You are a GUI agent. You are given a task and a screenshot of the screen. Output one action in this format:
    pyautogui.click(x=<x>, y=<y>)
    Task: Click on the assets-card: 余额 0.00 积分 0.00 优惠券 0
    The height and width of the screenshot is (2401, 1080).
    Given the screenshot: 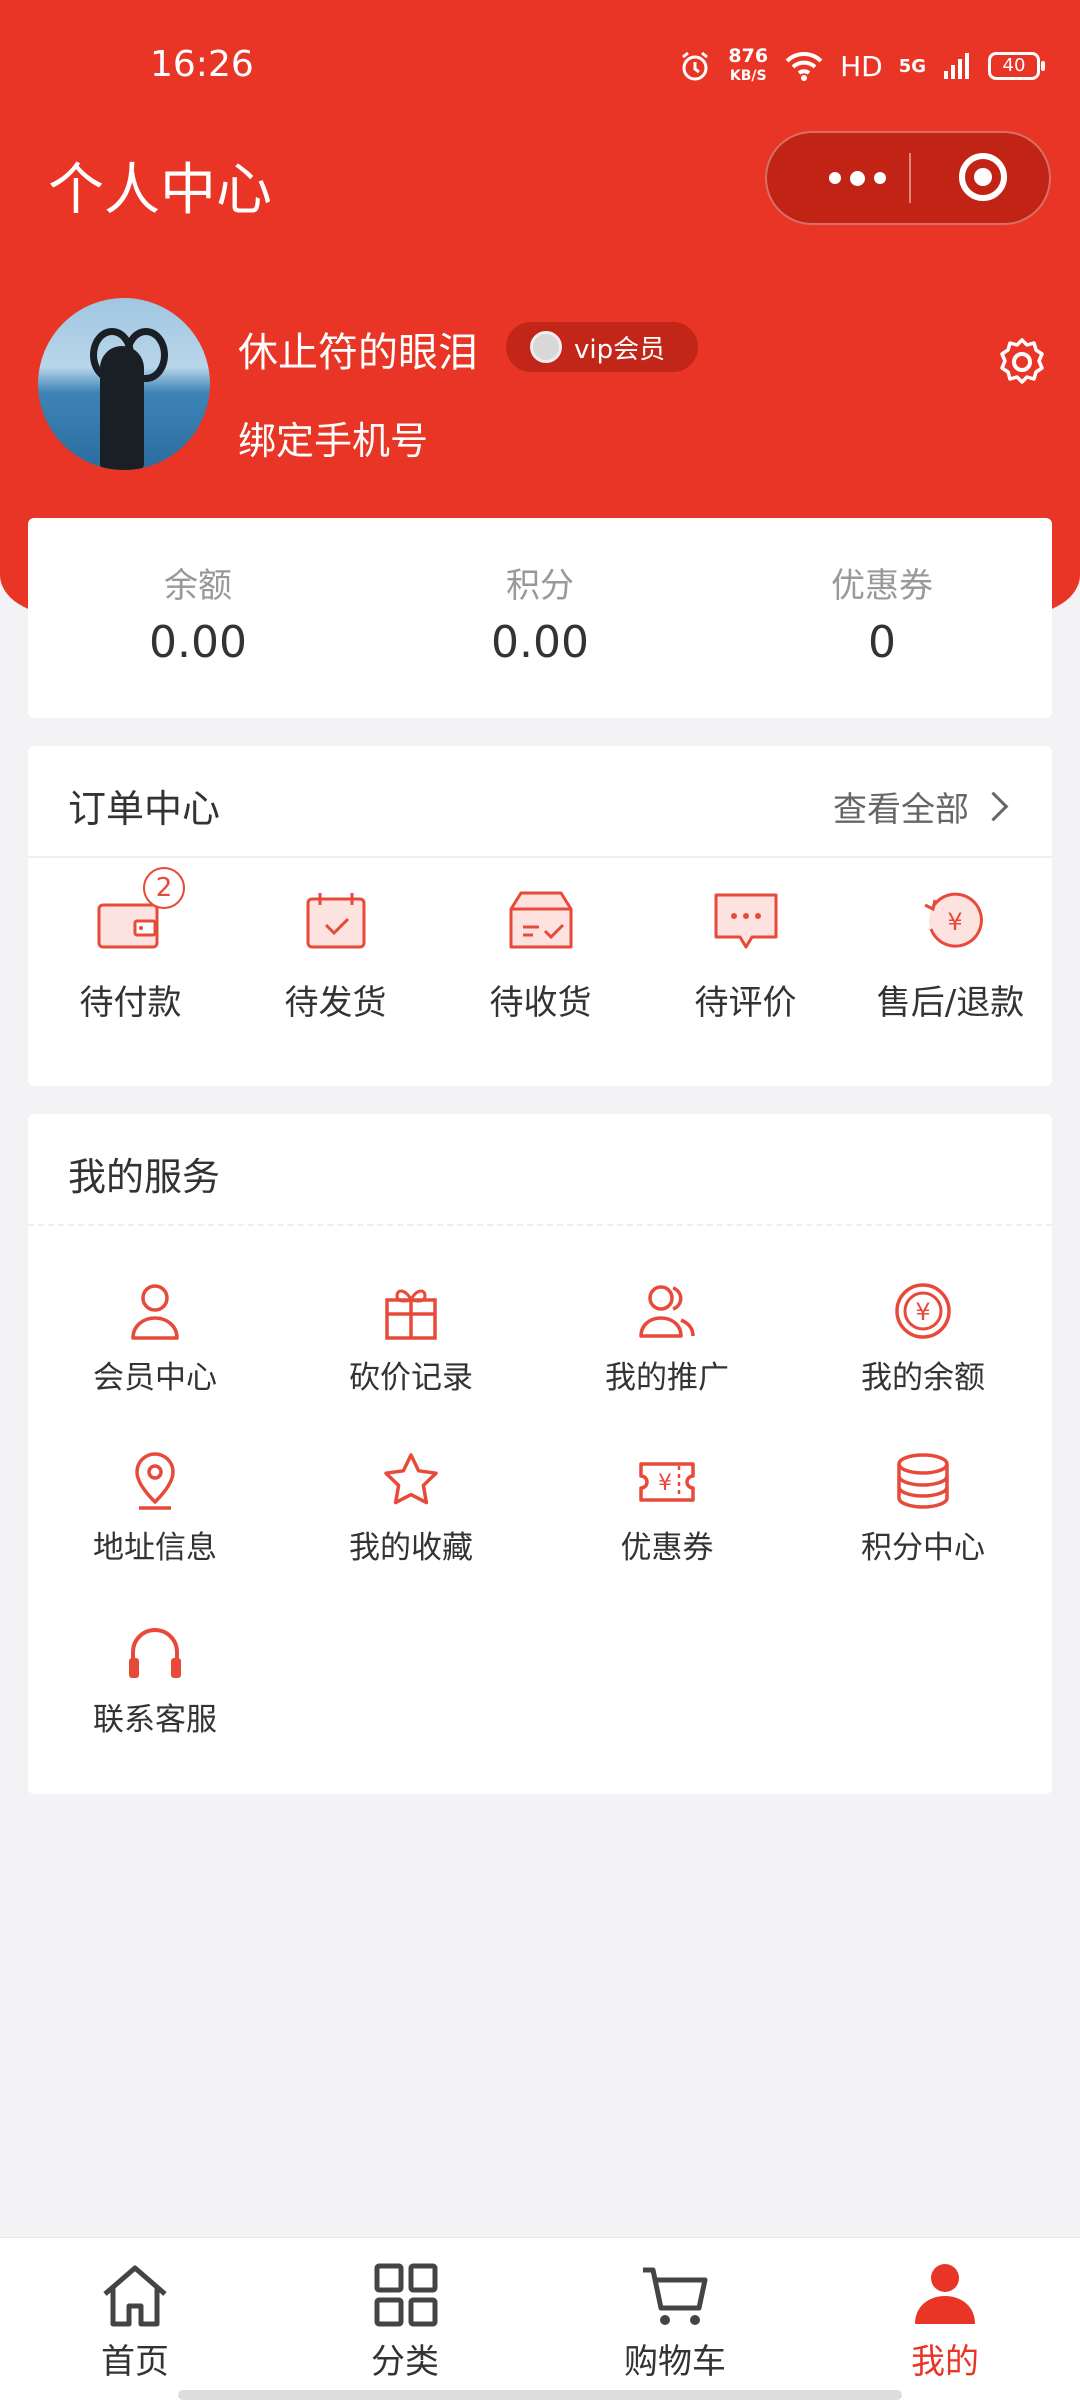 What is the action you would take?
    pyautogui.click(x=540, y=618)
    